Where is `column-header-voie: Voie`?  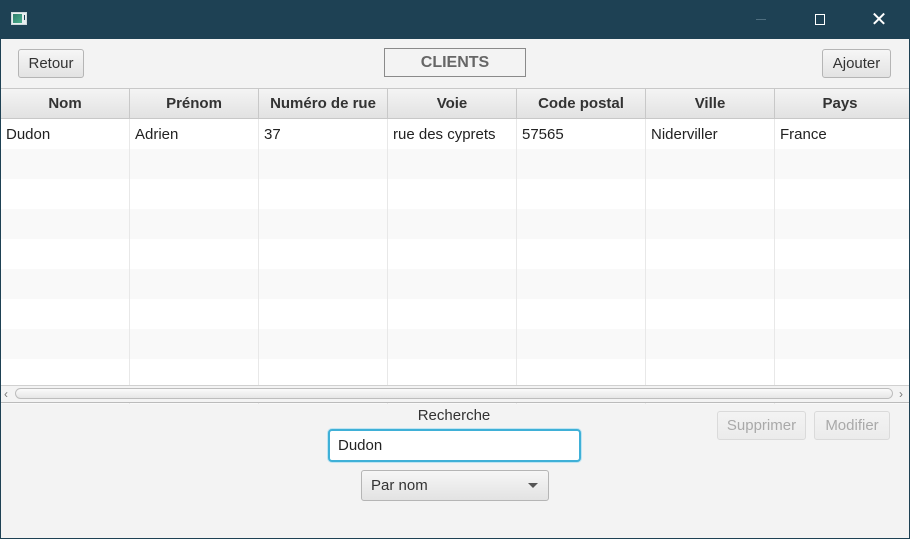 column-header-voie: Voie is located at coordinates (452, 103).